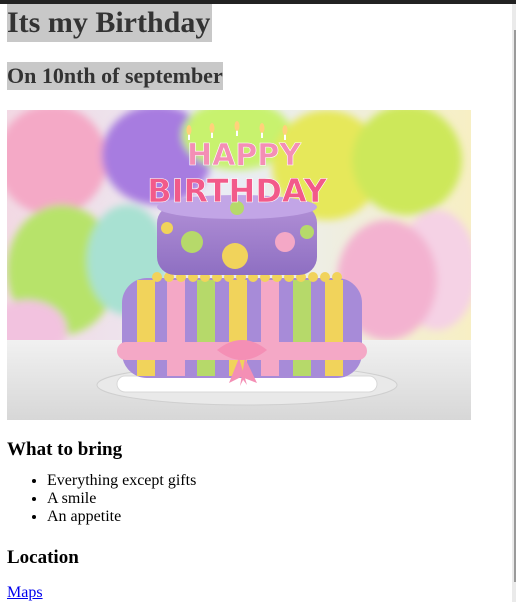 This screenshot has width=516, height=602. Describe the element at coordinates (244, 155) in the screenshot. I see `cake-text-happy: HAPPY` at that location.